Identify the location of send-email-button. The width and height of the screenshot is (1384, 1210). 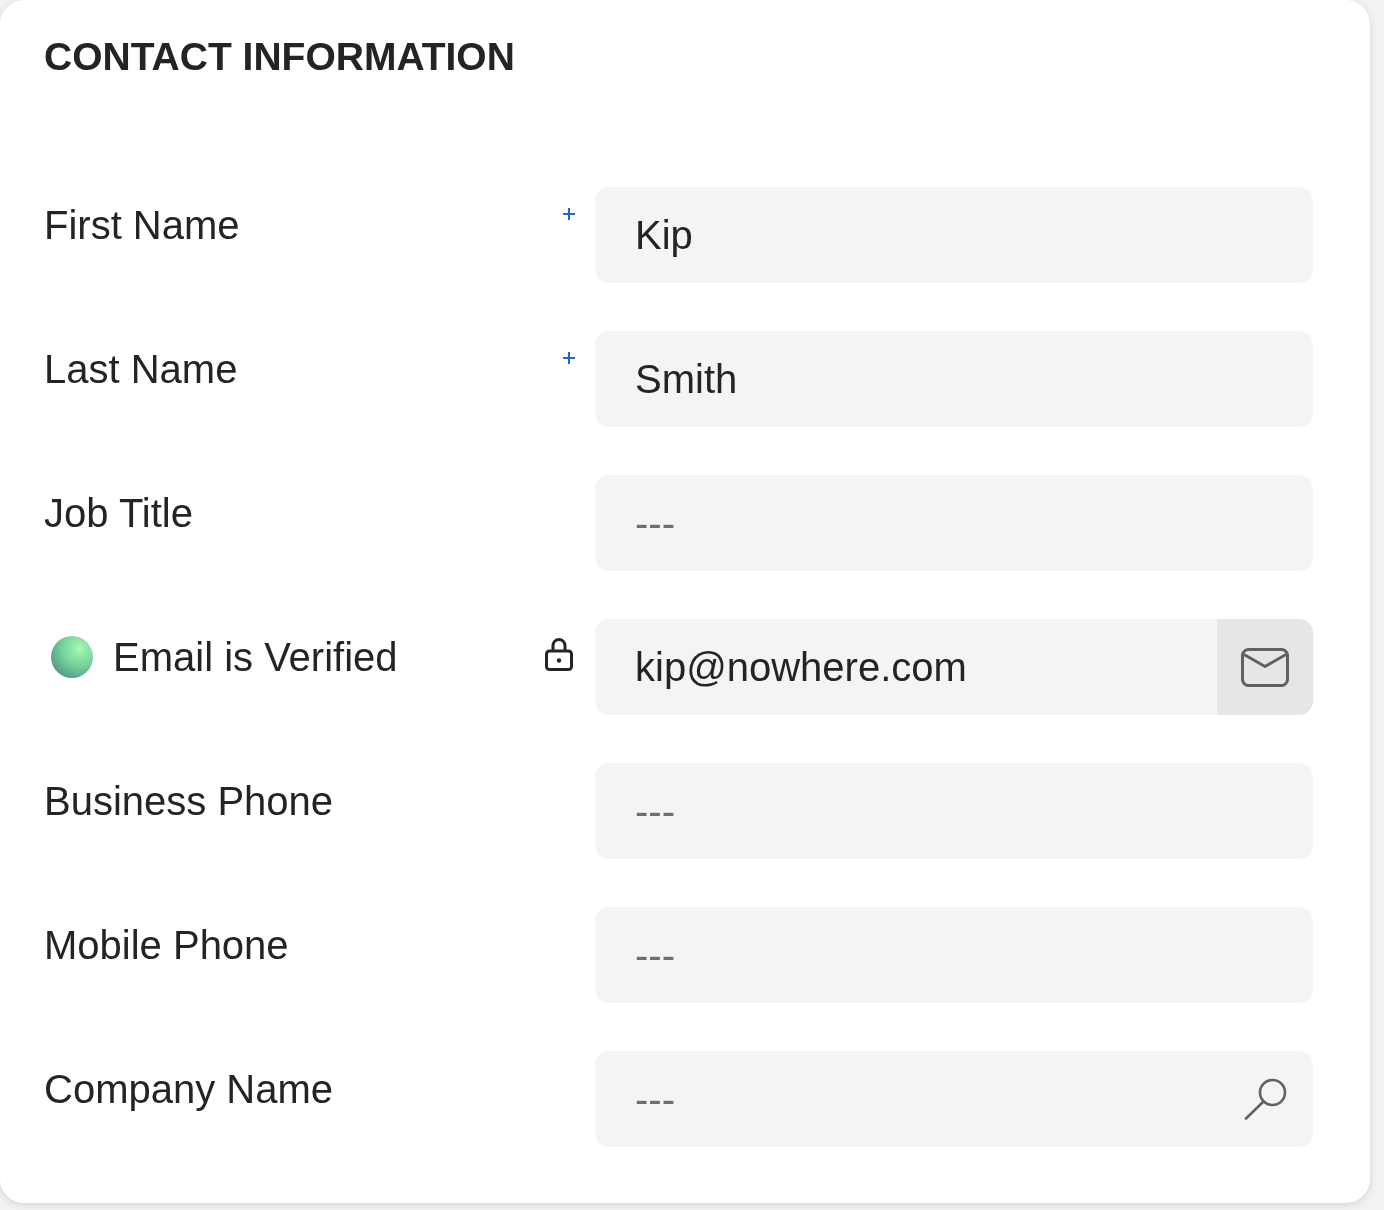
(1265, 667).